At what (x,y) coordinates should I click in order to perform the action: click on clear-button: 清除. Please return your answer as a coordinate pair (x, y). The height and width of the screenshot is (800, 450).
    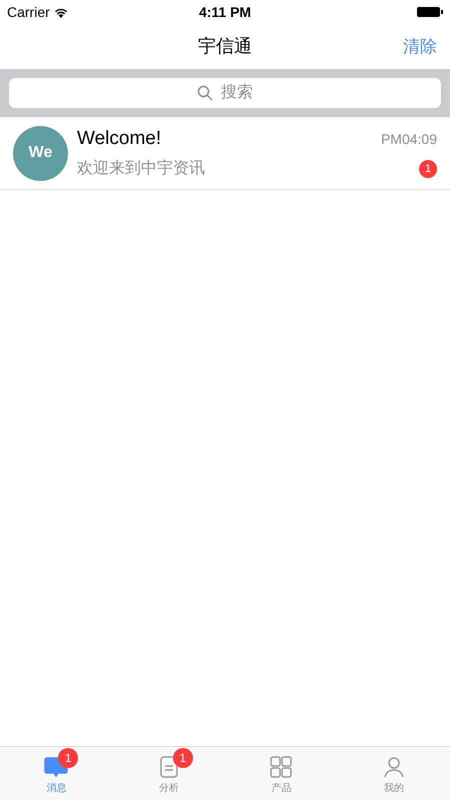
    Looking at the image, I should click on (420, 47).